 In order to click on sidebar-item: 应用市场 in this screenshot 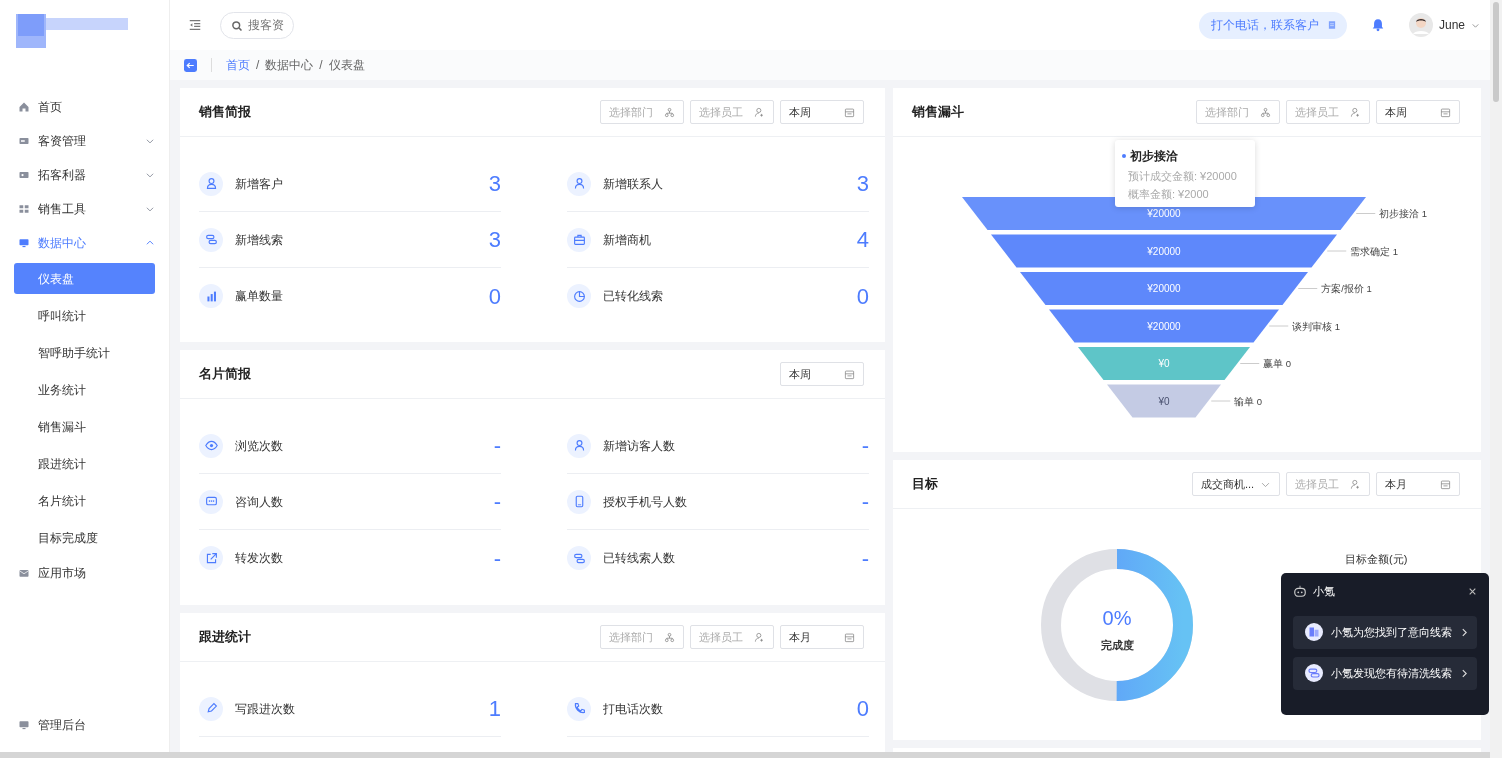, I will do `click(84, 573)`.